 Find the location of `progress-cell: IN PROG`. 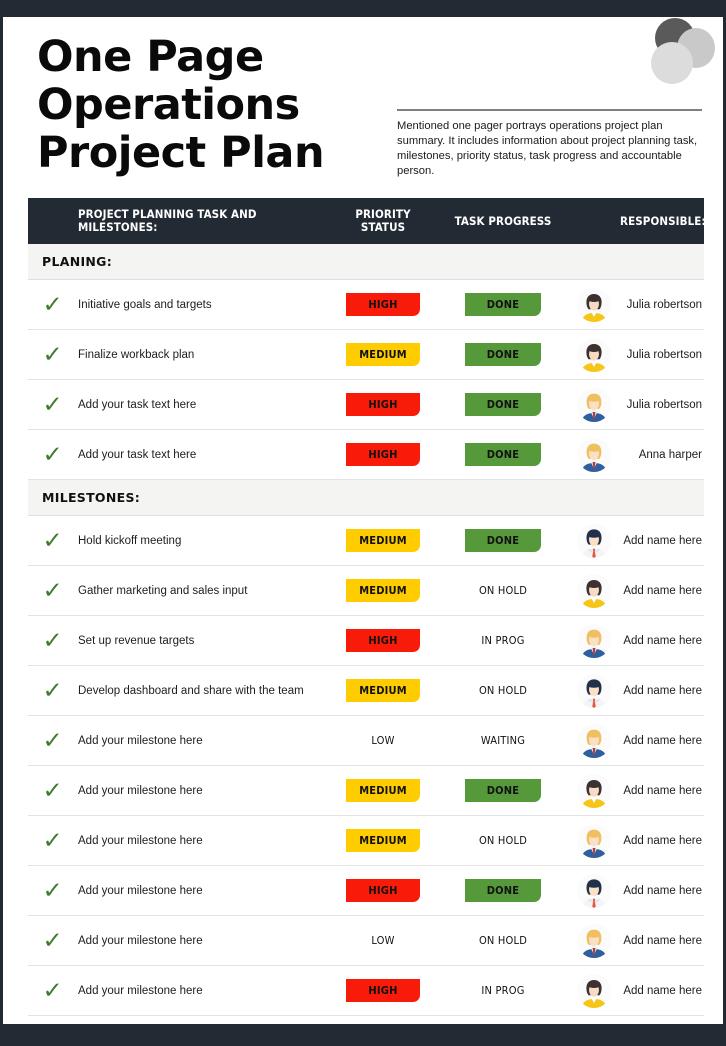

progress-cell: IN PROG is located at coordinates (503, 990).